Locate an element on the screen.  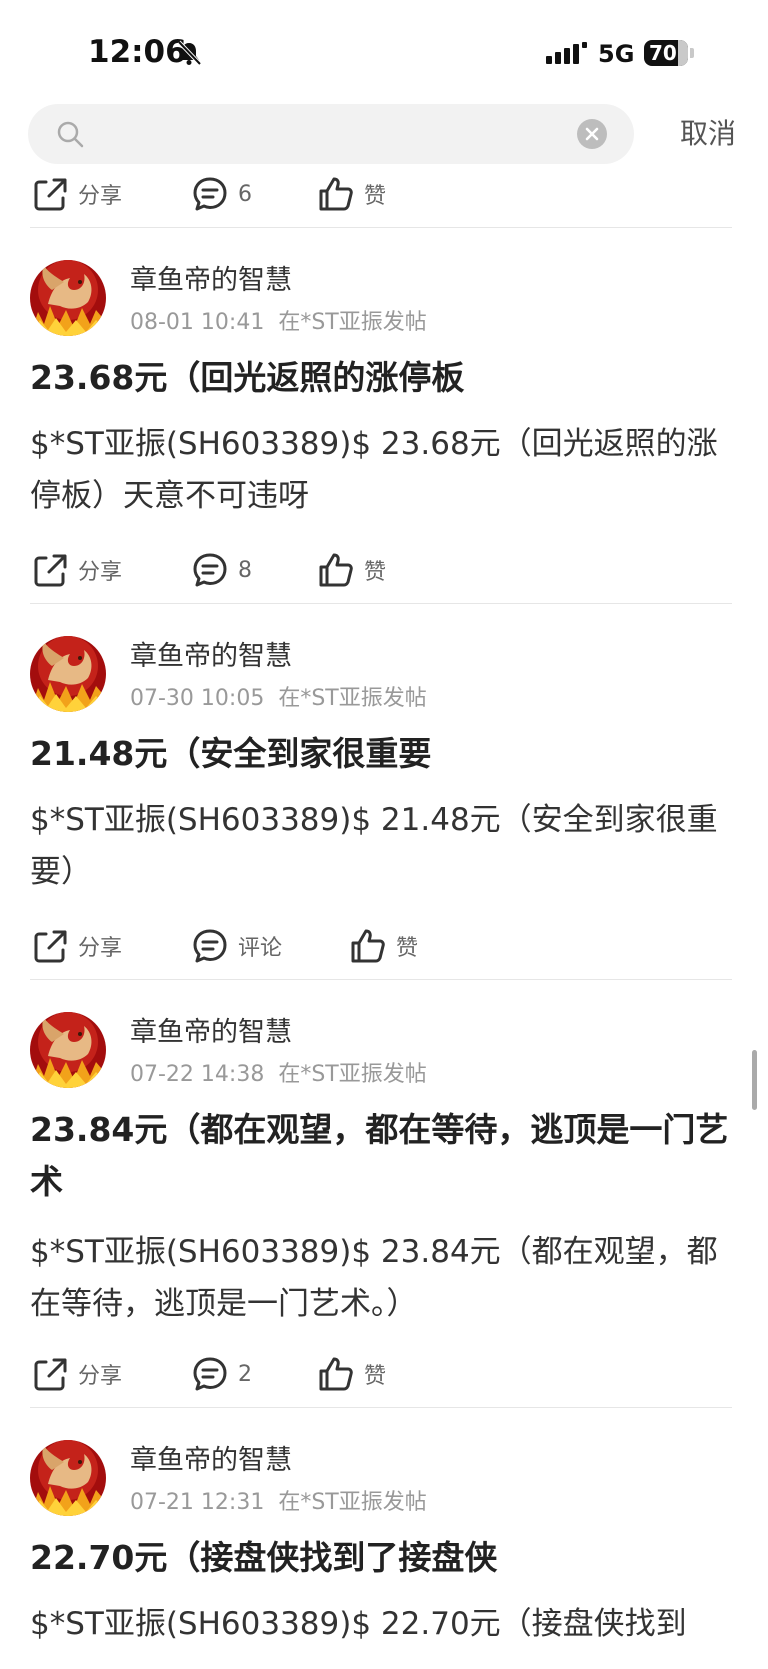
clear-icon is located at coordinates (592, 134).